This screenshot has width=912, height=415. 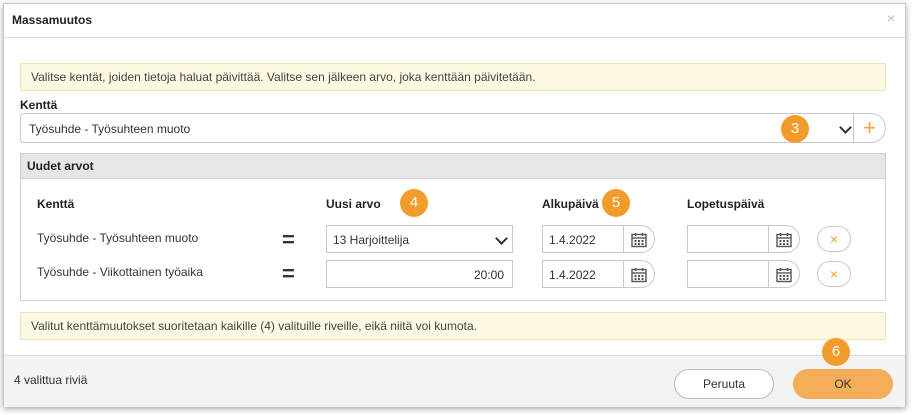 I want to click on field-select: Työsuhde - Työsuhteen muoto, so click(x=437, y=128).